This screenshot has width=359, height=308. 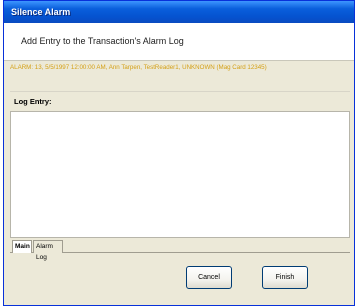 I want to click on header-instruction: Add Entry to the Transaction's Alarm Log, so click(x=102, y=41).